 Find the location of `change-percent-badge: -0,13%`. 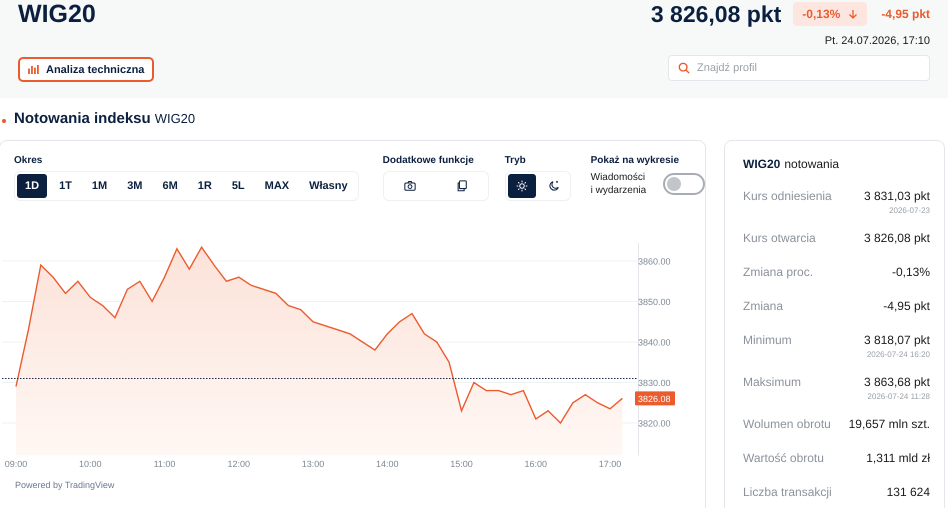

change-percent-badge: -0,13% is located at coordinates (830, 14).